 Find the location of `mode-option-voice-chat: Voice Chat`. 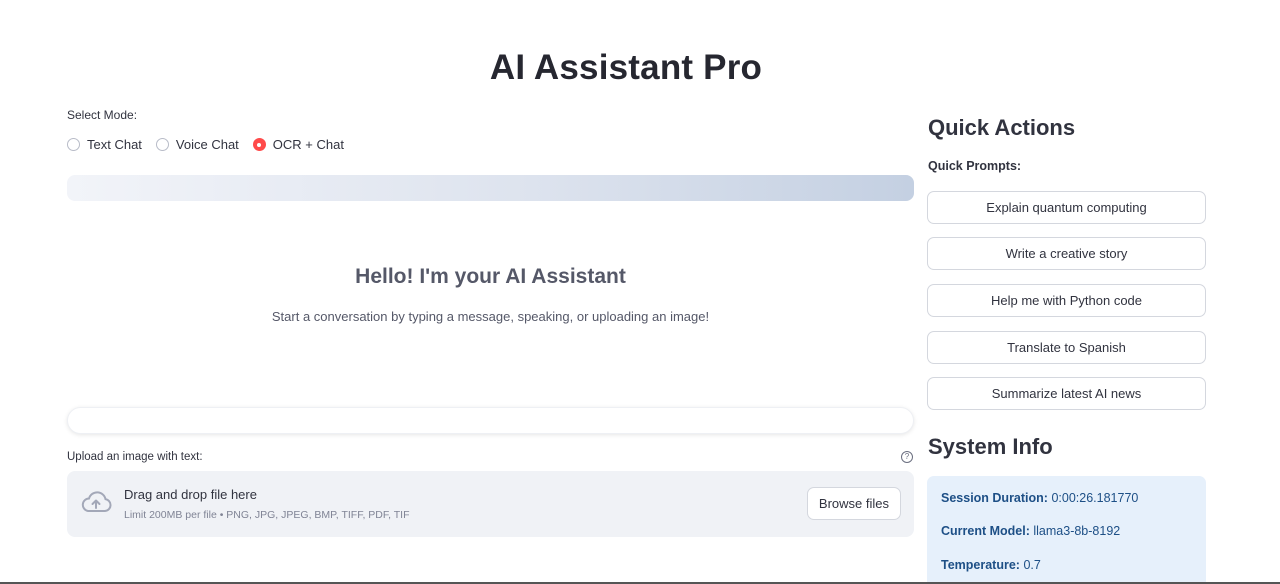

mode-option-voice-chat: Voice Chat is located at coordinates (197, 144).